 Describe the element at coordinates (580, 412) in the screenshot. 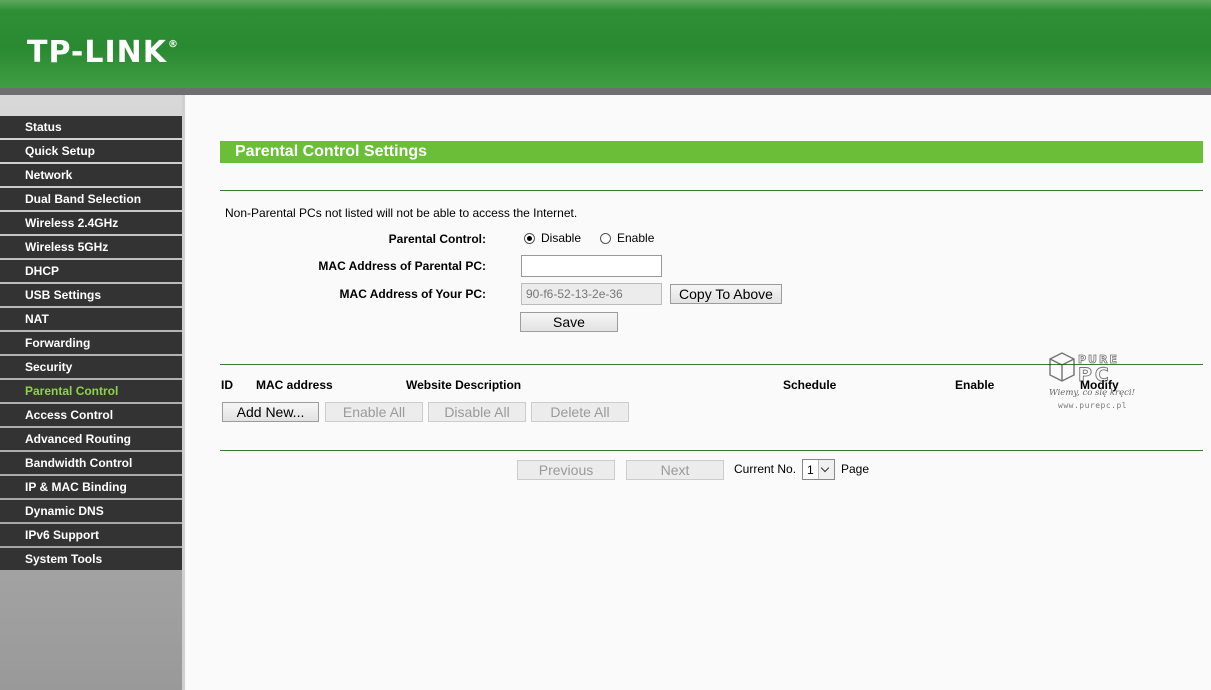

I see `delete-all-button: Delete All` at that location.